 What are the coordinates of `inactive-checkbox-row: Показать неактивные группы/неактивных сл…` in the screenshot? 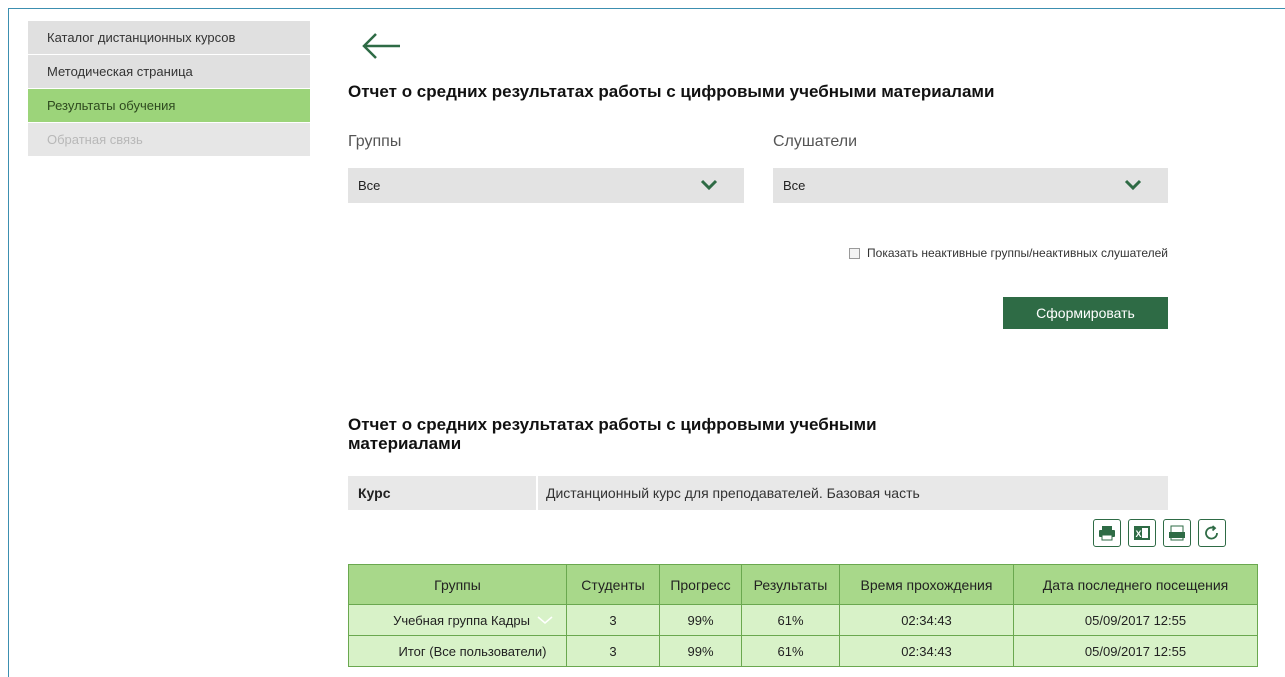 It's located at (1008, 253).